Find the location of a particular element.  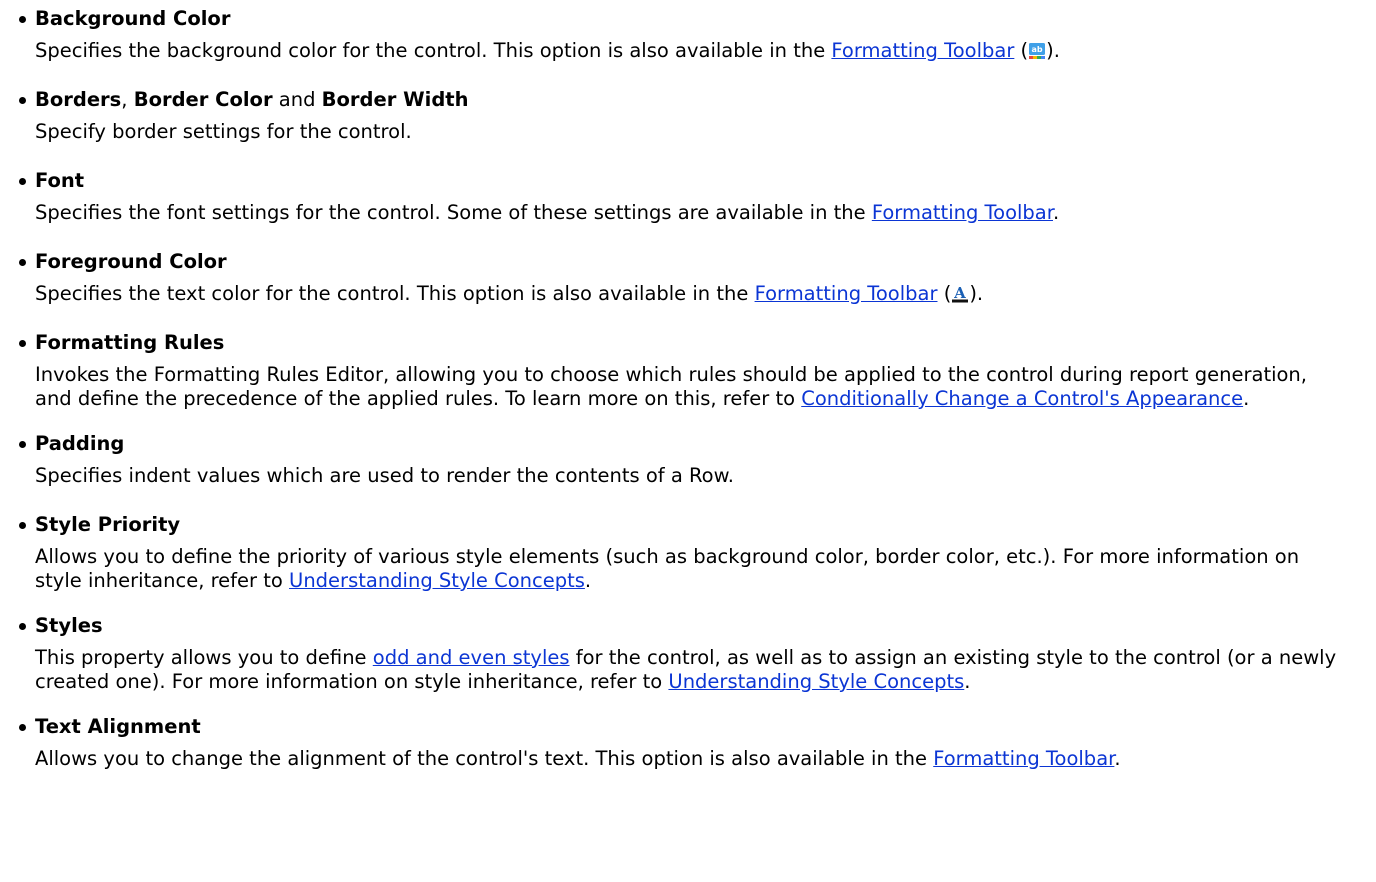

title-separator: and is located at coordinates (297, 99).